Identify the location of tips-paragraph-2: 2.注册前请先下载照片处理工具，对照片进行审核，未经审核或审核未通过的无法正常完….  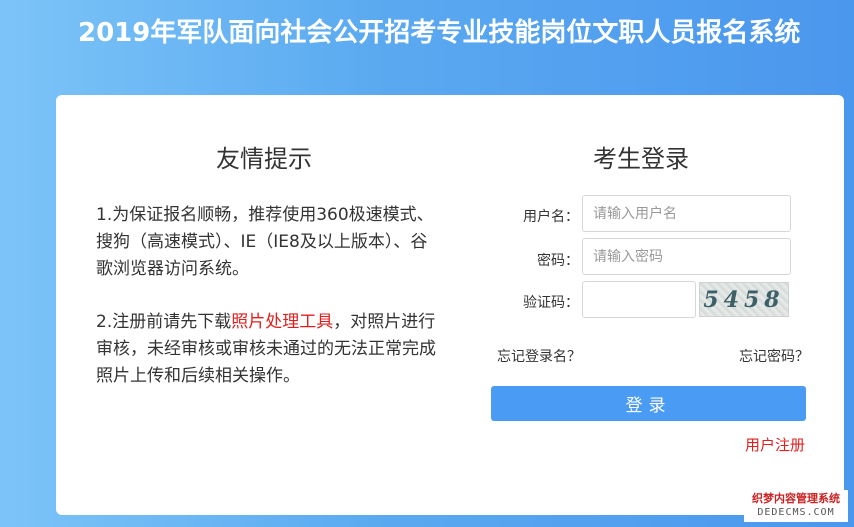
(266, 349).